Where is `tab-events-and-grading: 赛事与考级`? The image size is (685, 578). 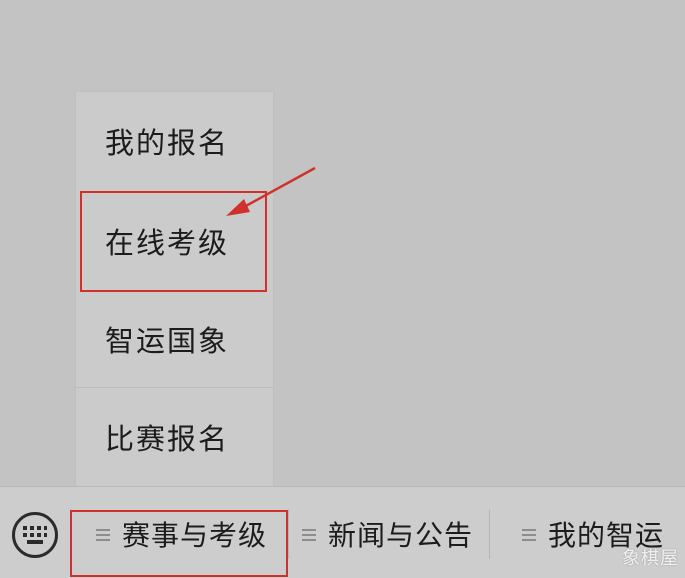
tab-events-and-grading: 赛事与考级 is located at coordinates (181, 534).